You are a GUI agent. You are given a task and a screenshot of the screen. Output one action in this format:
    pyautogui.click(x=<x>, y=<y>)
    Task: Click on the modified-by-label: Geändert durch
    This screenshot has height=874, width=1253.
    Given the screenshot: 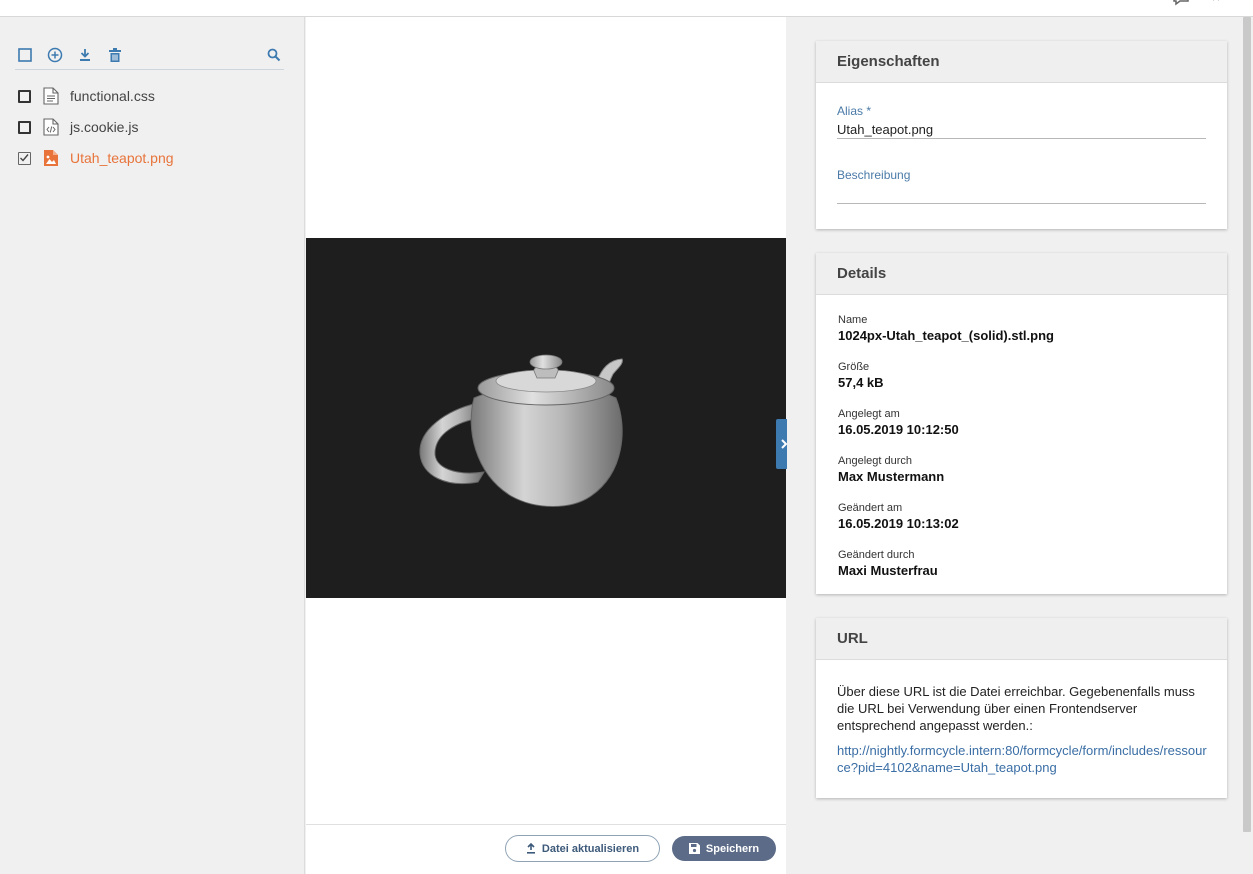 What is the action you would take?
    pyautogui.click(x=876, y=555)
    